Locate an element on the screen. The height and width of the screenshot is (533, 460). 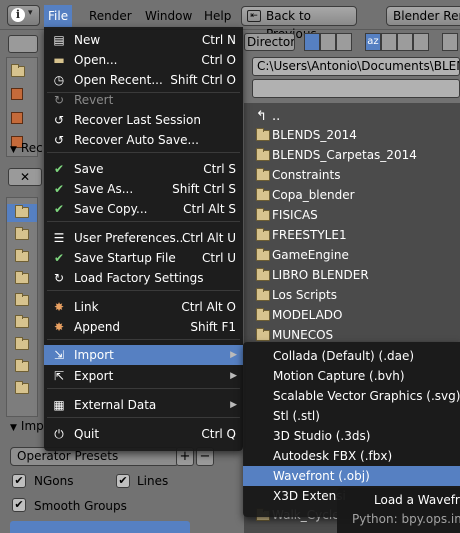
menu-item-new: ▤ New Ctrl N is located at coordinates (143, 40).